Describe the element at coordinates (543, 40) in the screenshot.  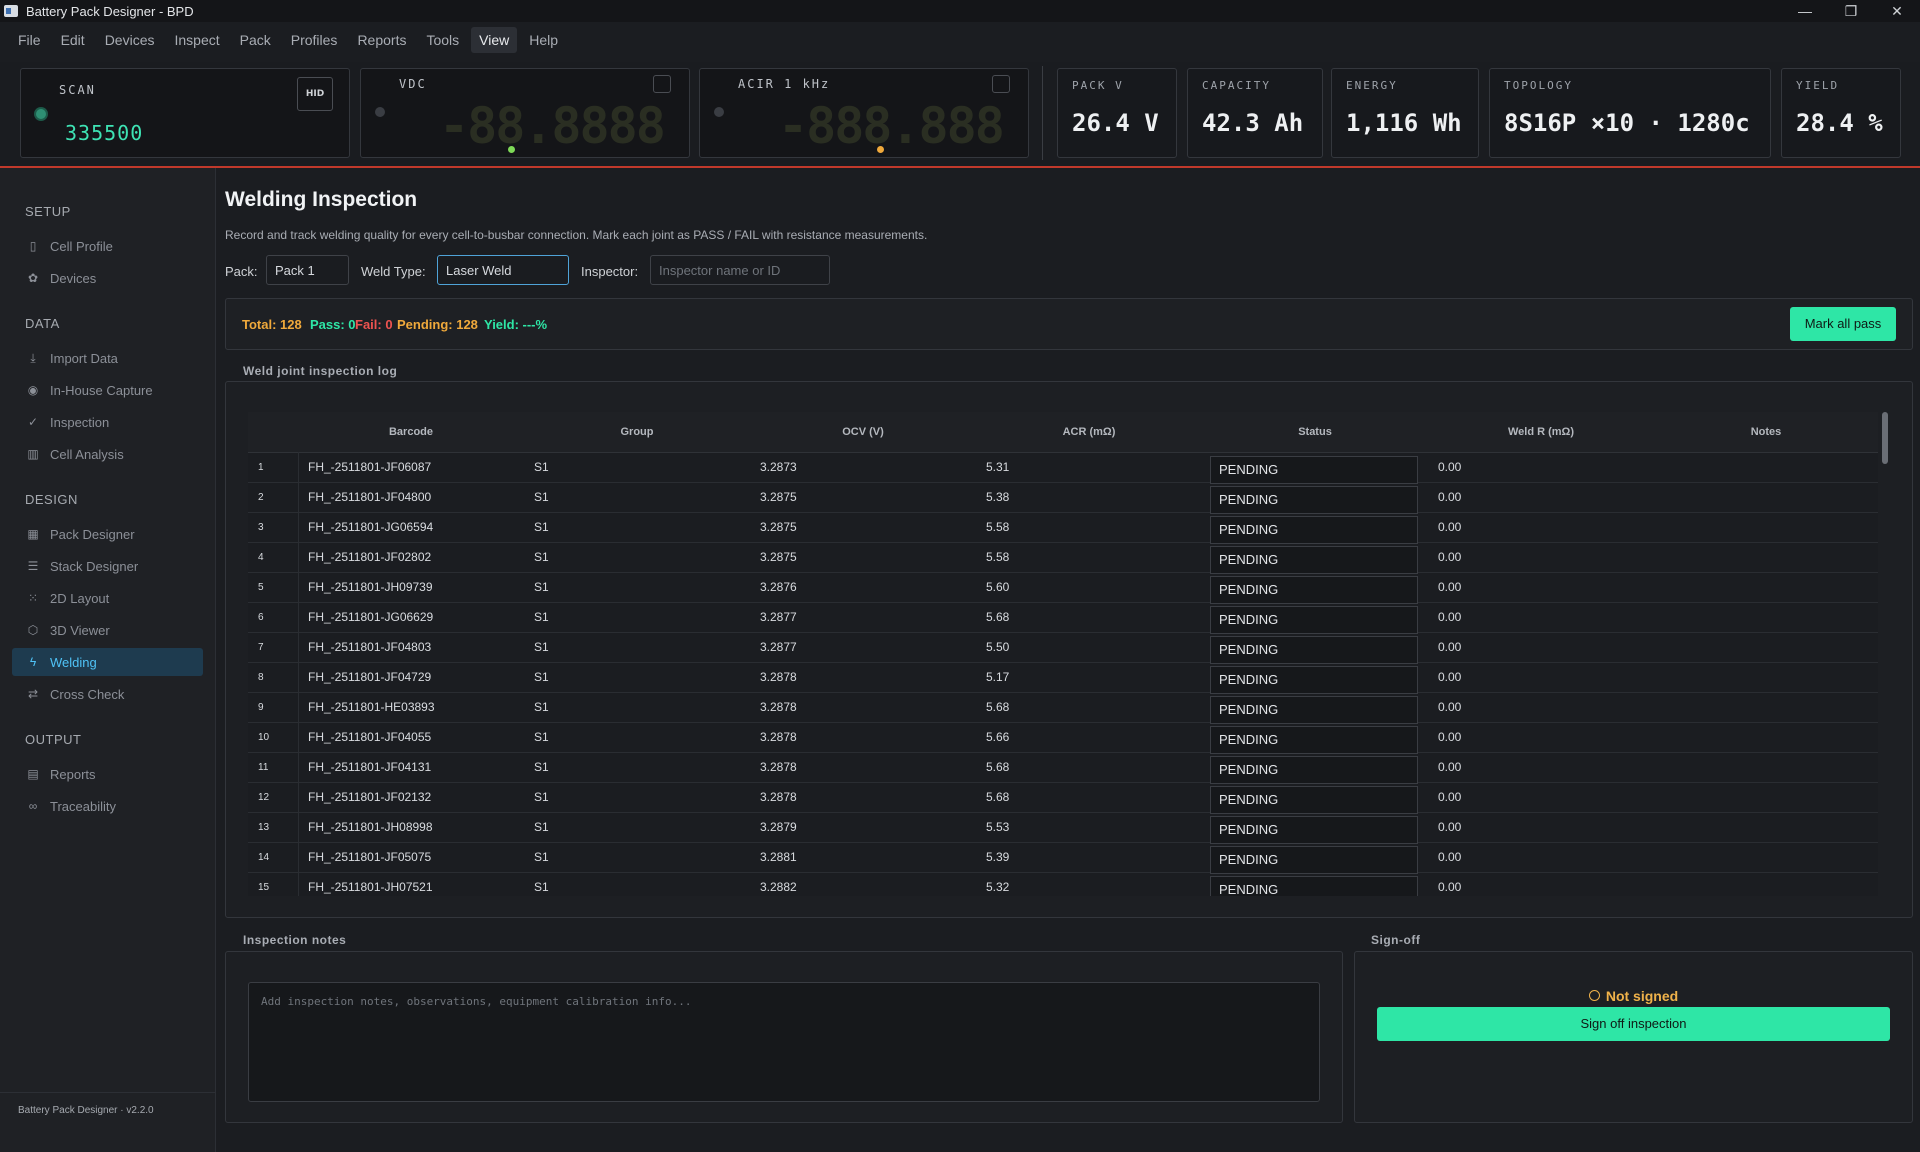
I see `menu-help: Help` at that location.